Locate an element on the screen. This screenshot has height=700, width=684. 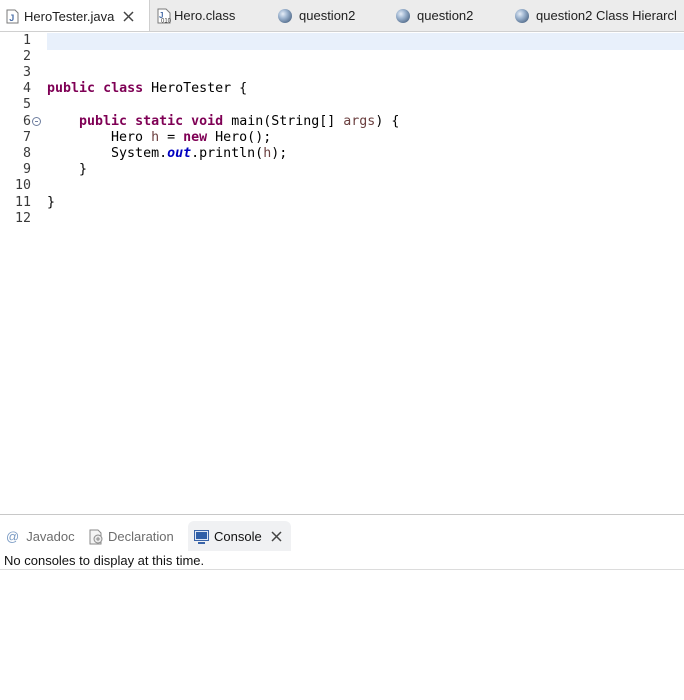
keyword-token: class is located at coordinates (123, 88).